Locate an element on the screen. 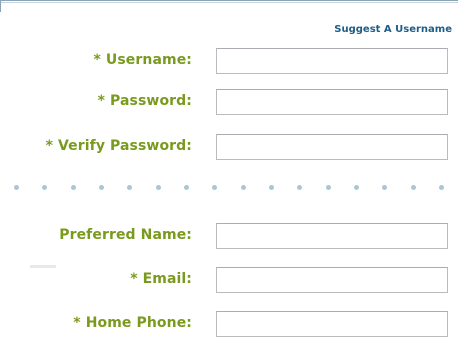  home-phone-field is located at coordinates (332, 324).